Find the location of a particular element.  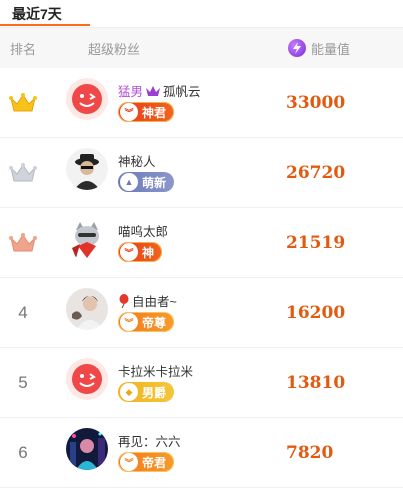

fan-name: 喵呜太郎 is located at coordinates (143, 232).